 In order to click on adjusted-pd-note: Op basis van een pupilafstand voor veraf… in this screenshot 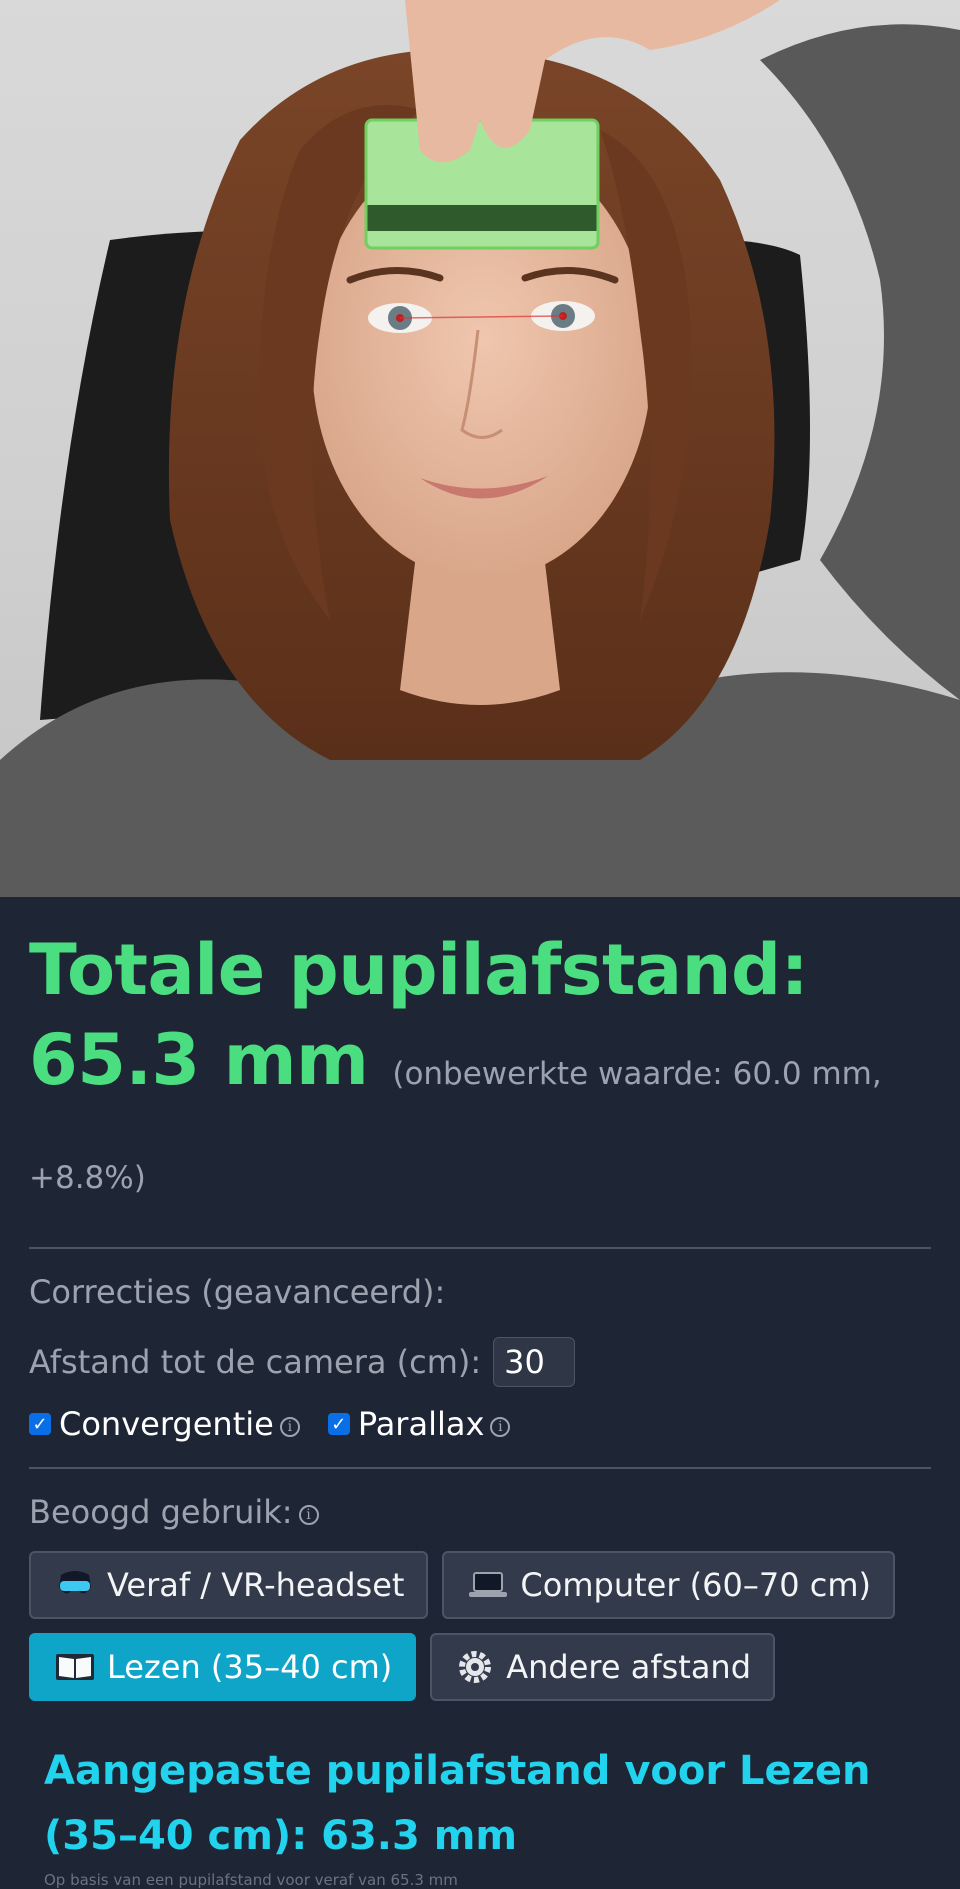, I will do `click(251, 1880)`.